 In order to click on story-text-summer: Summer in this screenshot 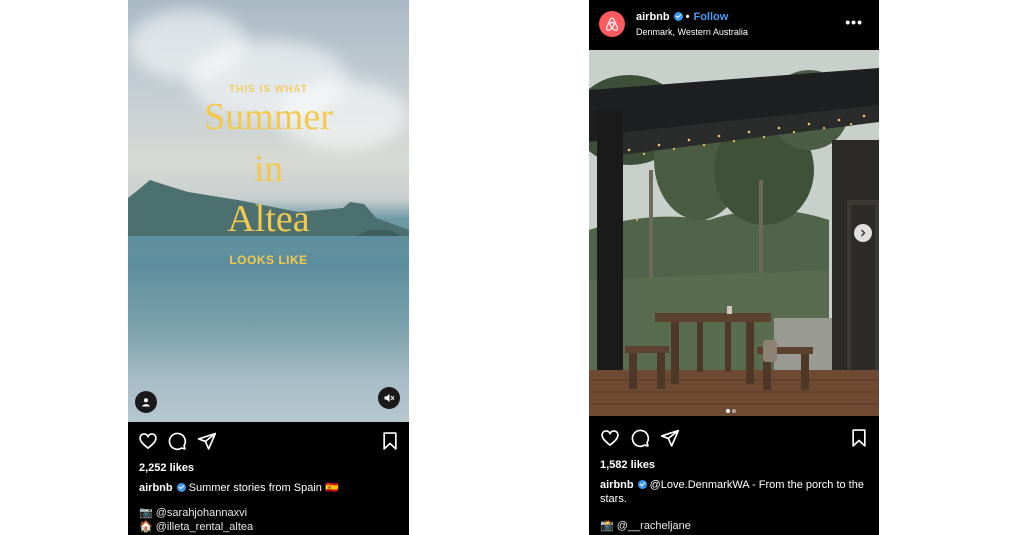, I will do `click(268, 117)`.